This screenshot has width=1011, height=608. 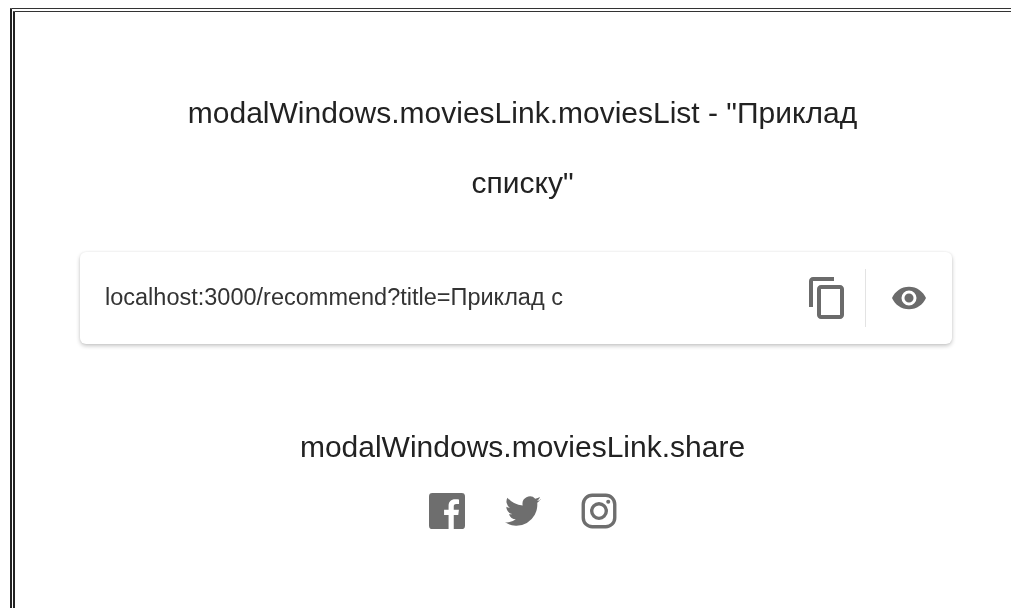 I want to click on link-field: localhost:3000/recommend?title=Приклад с, so click(x=516, y=298).